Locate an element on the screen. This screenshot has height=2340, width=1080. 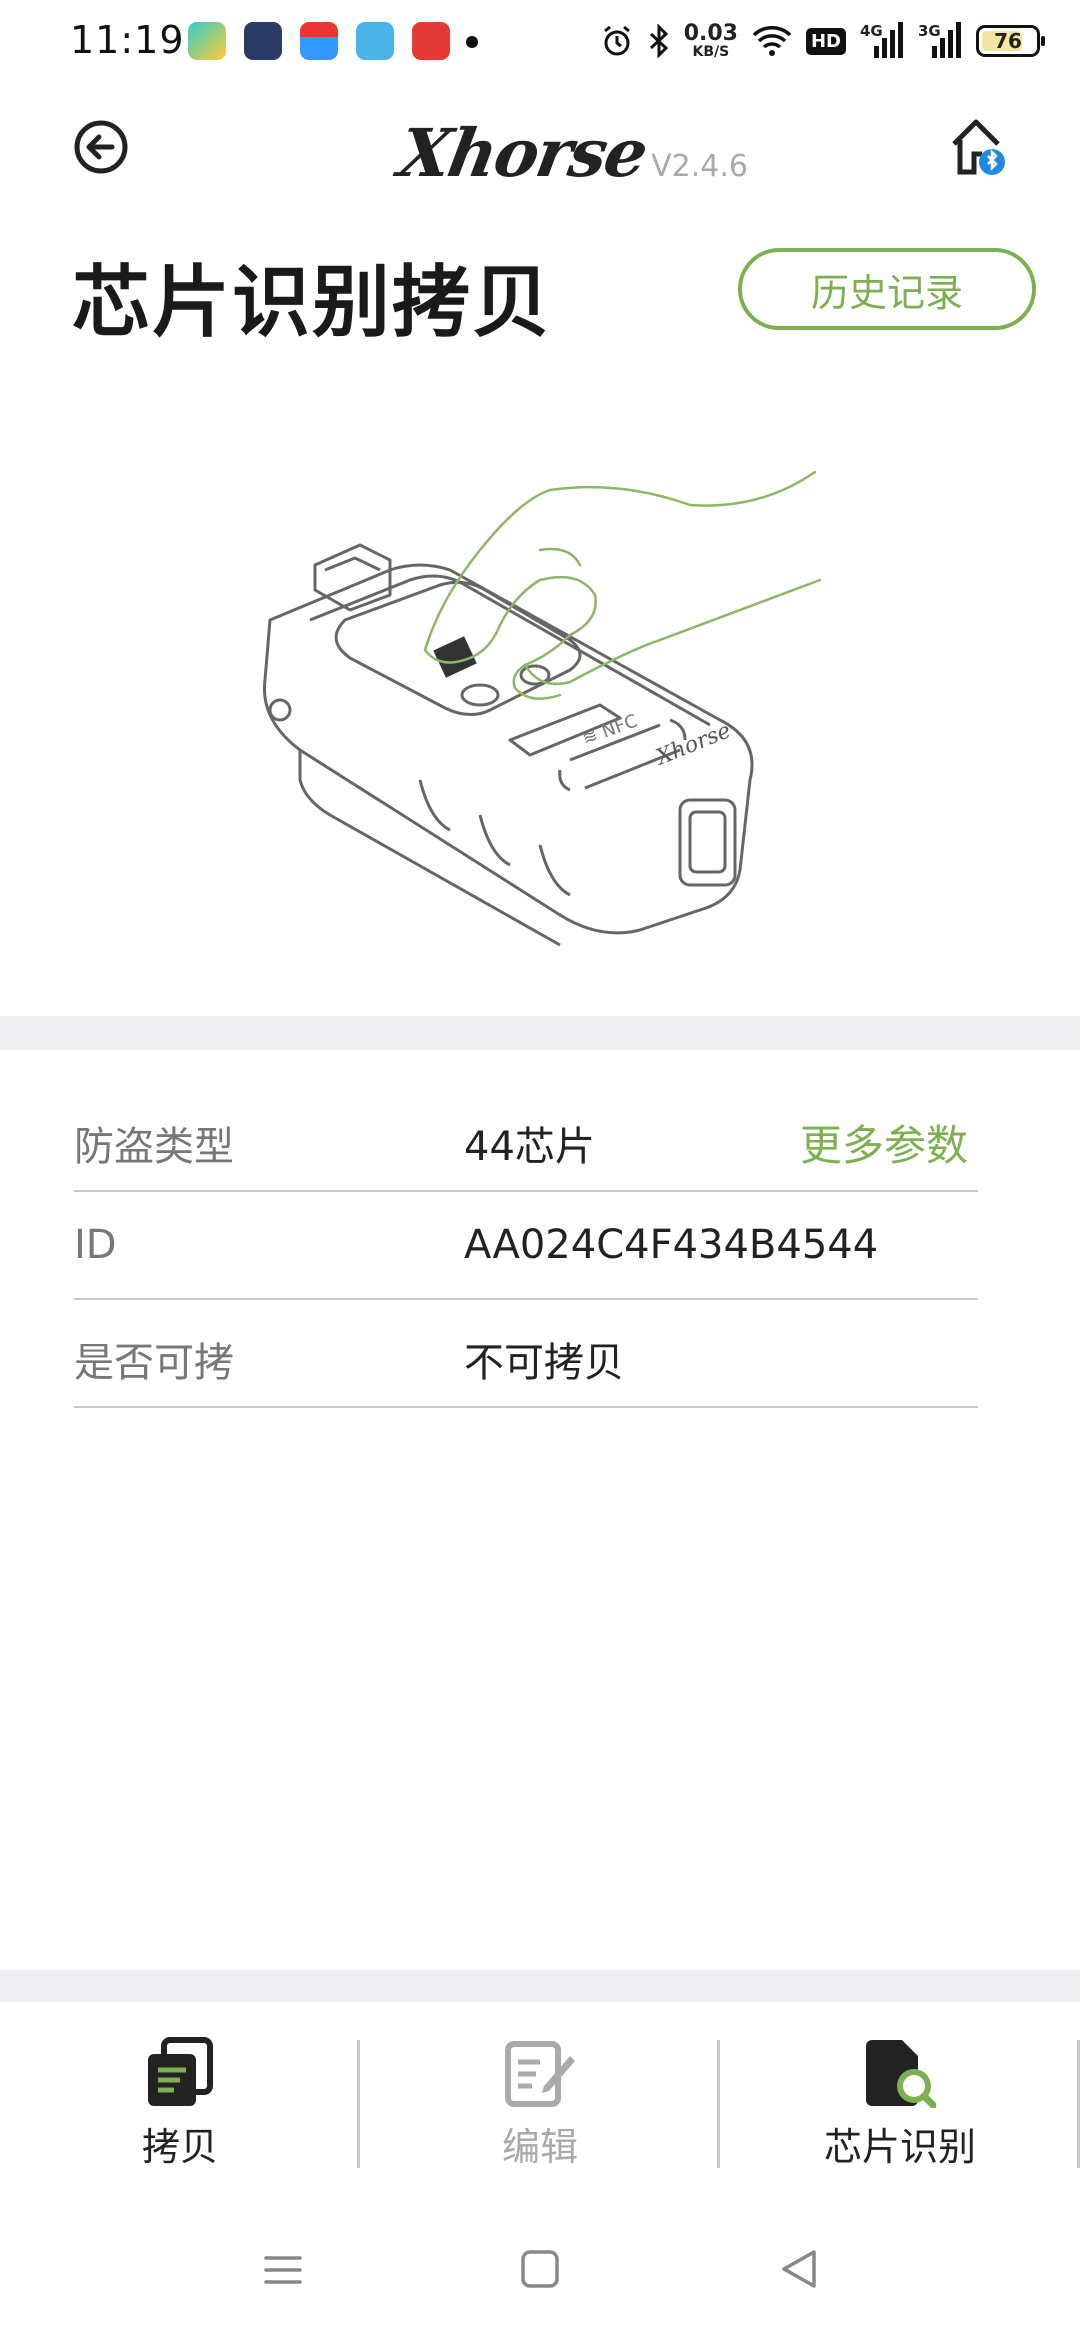
svg-text: Xhorse is located at coordinates (692, 744).